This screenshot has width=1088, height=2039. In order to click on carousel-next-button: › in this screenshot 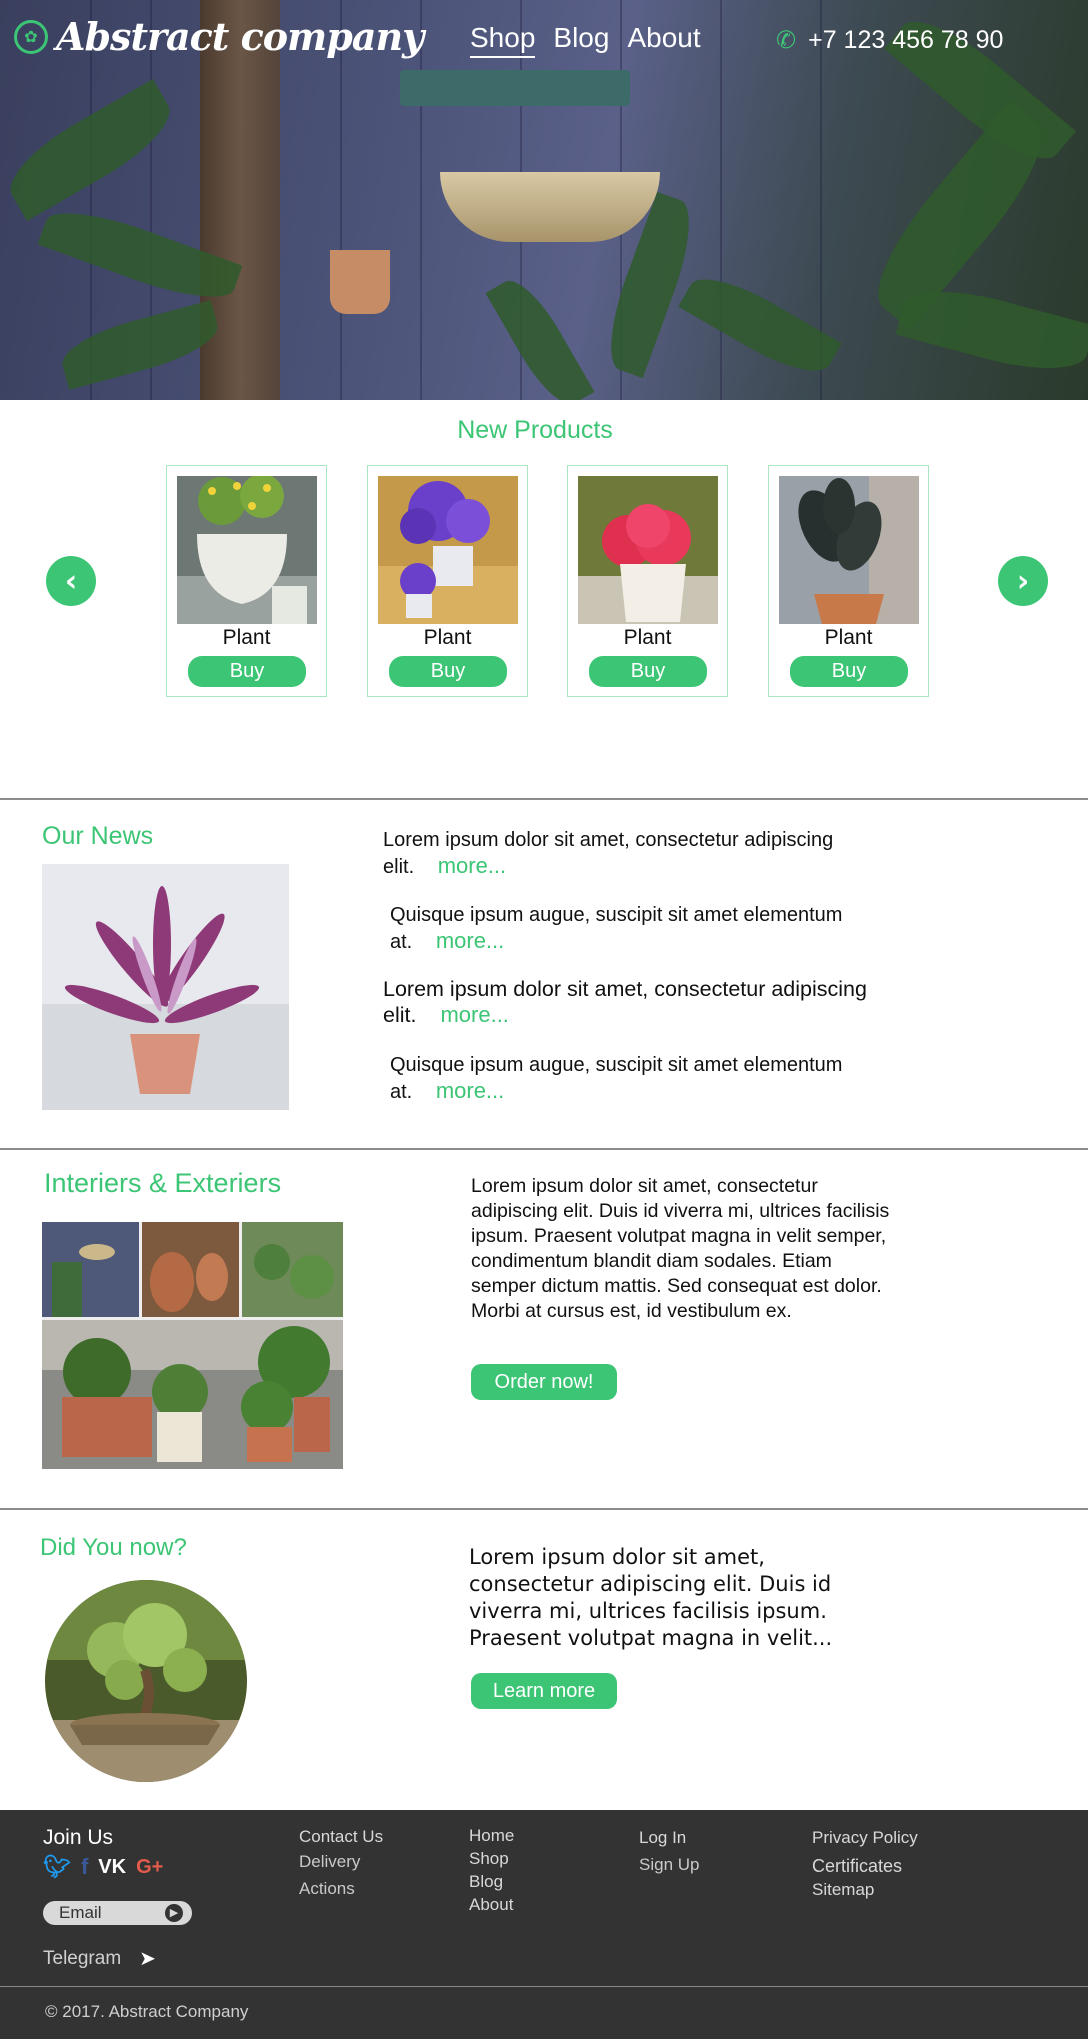, I will do `click(1023, 581)`.